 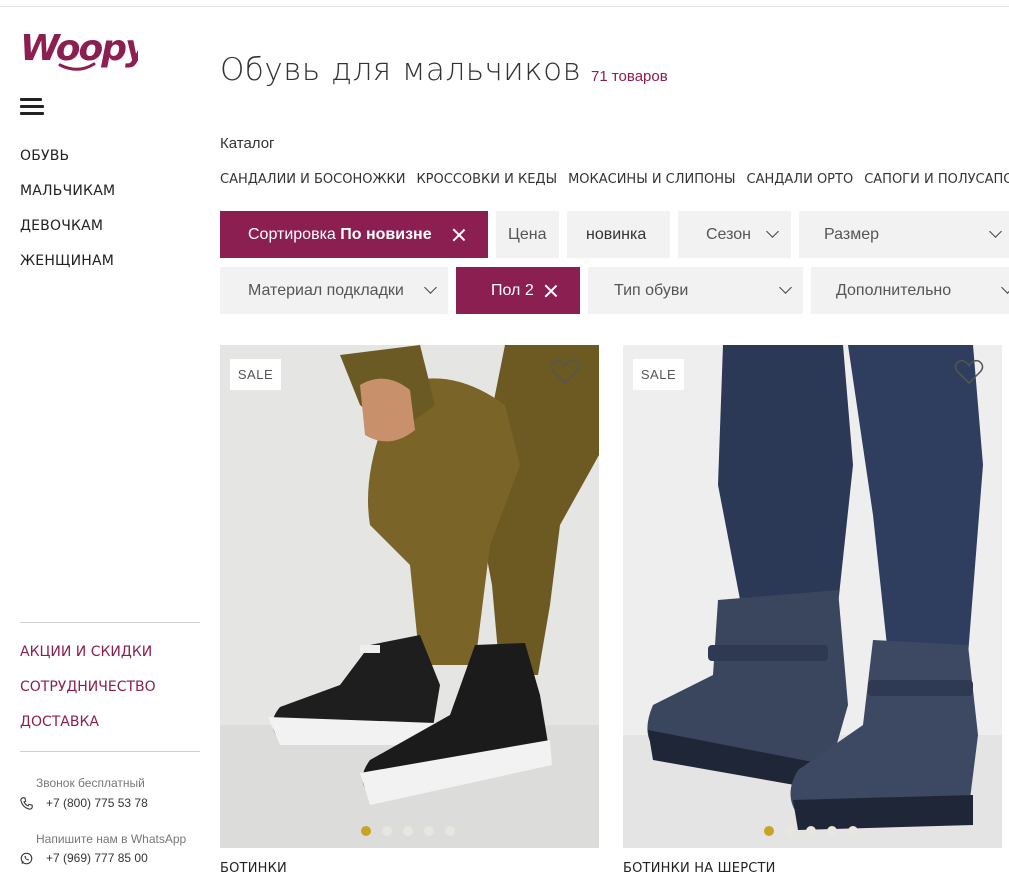 I want to click on whatsapp-number: +7 (969) 777 85 00, so click(x=97, y=858).